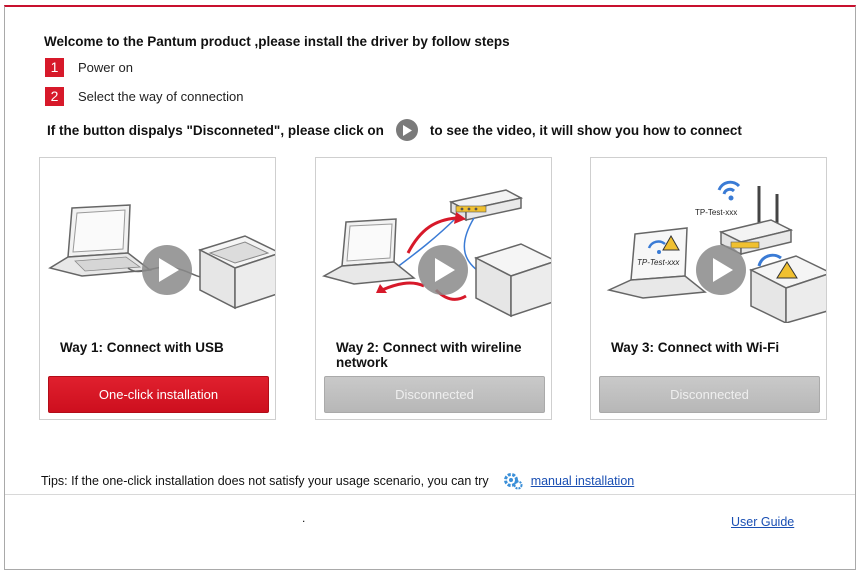 This screenshot has height=574, width=862. I want to click on disconnected-button-wifi: Disconnected, so click(709, 394).